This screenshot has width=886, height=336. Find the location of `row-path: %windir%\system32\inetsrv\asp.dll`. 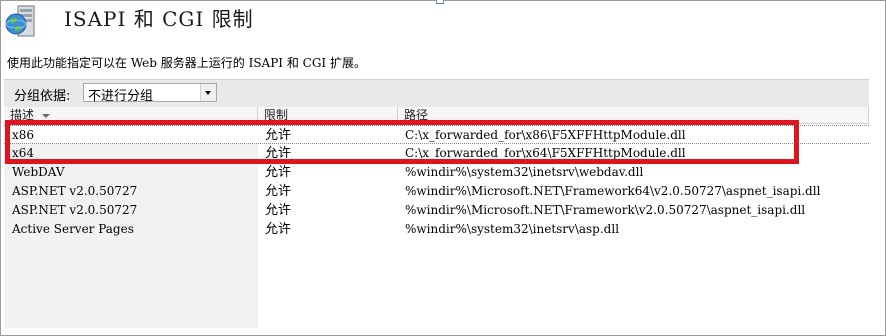

row-path: %windir%\system32\inetsrv\asp.dll is located at coordinates (512, 229).